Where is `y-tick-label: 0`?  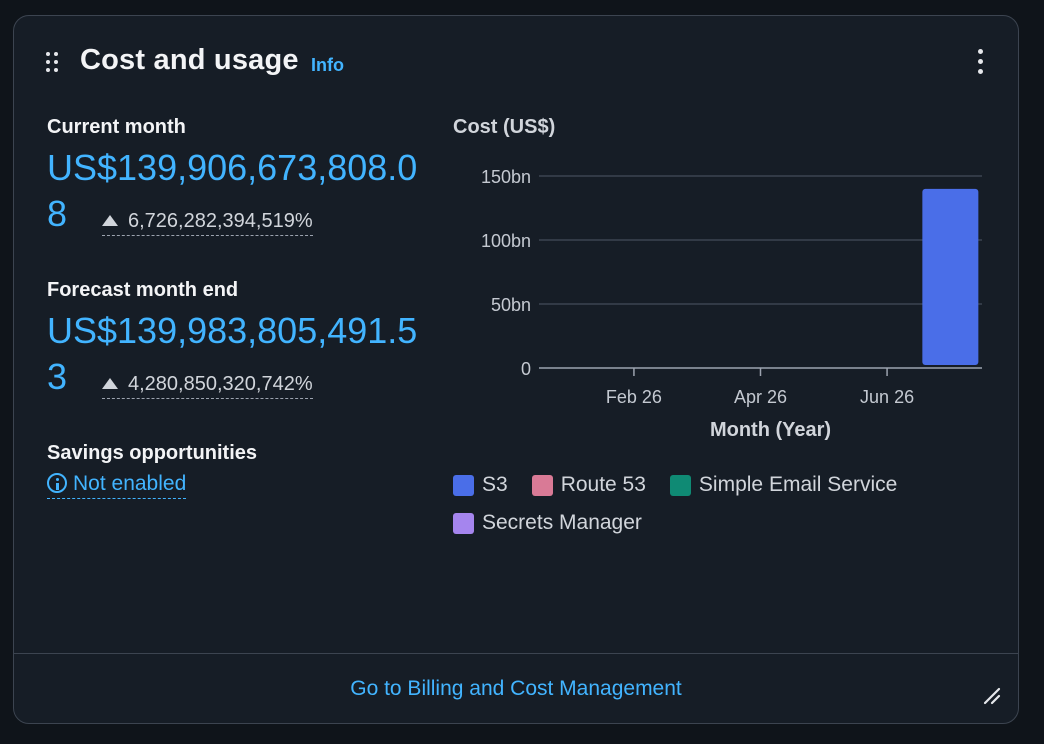
y-tick-label: 0 is located at coordinates (526, 369).